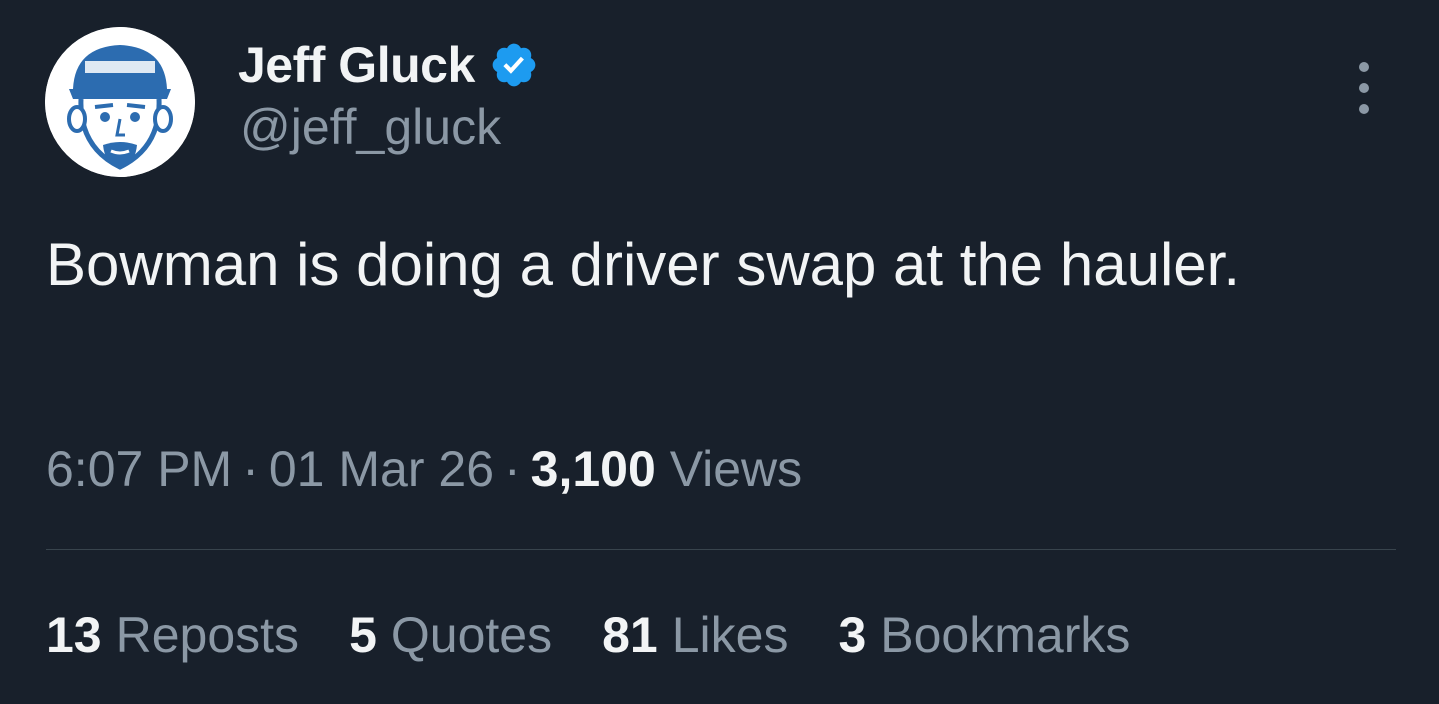 The height and width of the screenshot is (704, 1439). I want to click on stat-count: 3, so click(852, 635).